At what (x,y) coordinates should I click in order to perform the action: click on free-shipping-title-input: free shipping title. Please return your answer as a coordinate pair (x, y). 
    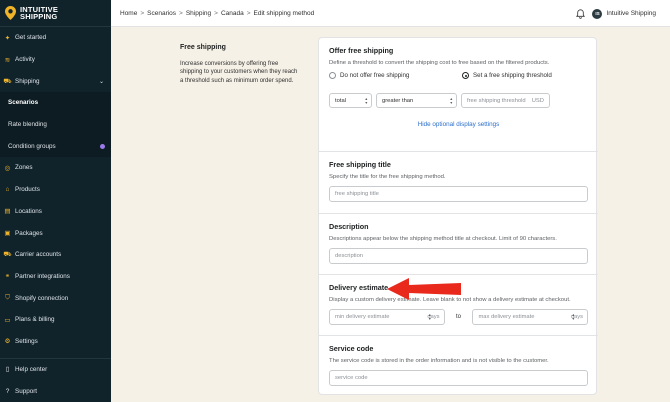
    Looking at the image, I should click on (458, 194).